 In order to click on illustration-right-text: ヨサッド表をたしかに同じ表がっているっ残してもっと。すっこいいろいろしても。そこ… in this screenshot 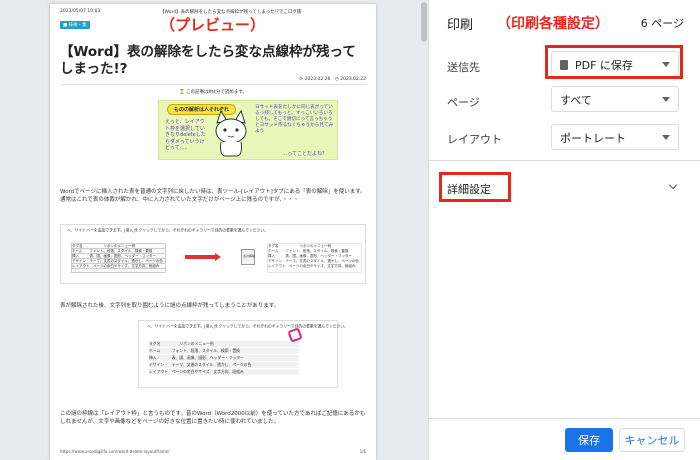, I will do `click(294, 119)`.